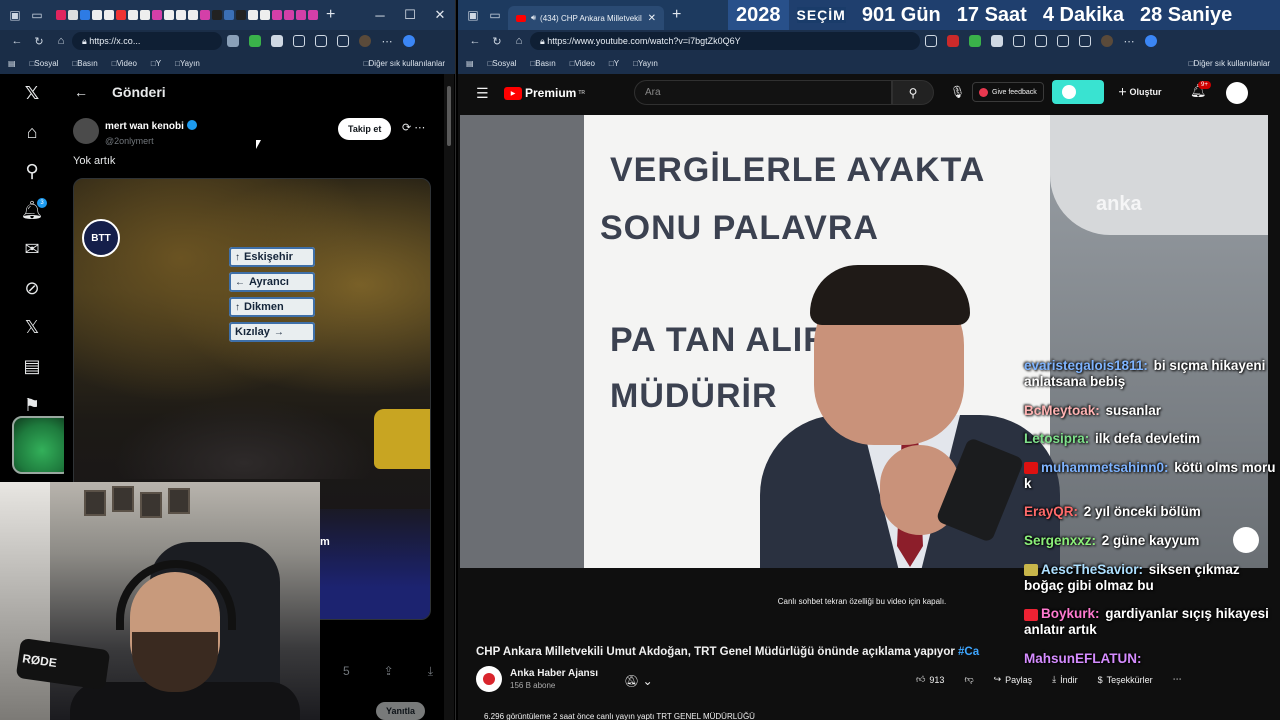  Describe the element at coordinates (913, 92) in the screenshot. I see `search-button: ⚲` at that location.